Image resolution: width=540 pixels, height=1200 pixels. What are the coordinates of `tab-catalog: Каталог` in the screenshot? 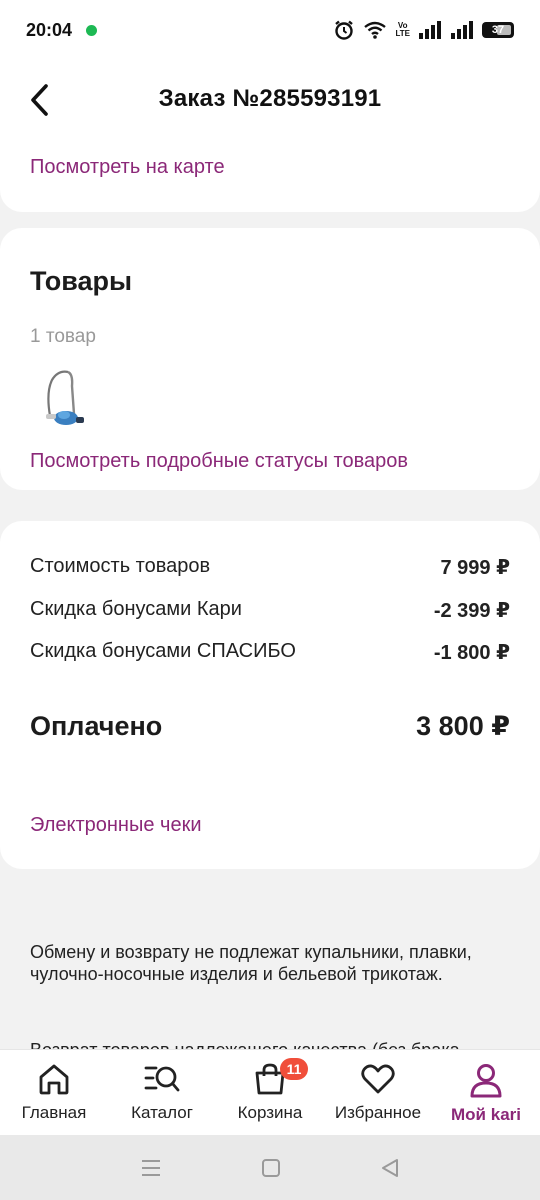 It's located at (162, 1092).